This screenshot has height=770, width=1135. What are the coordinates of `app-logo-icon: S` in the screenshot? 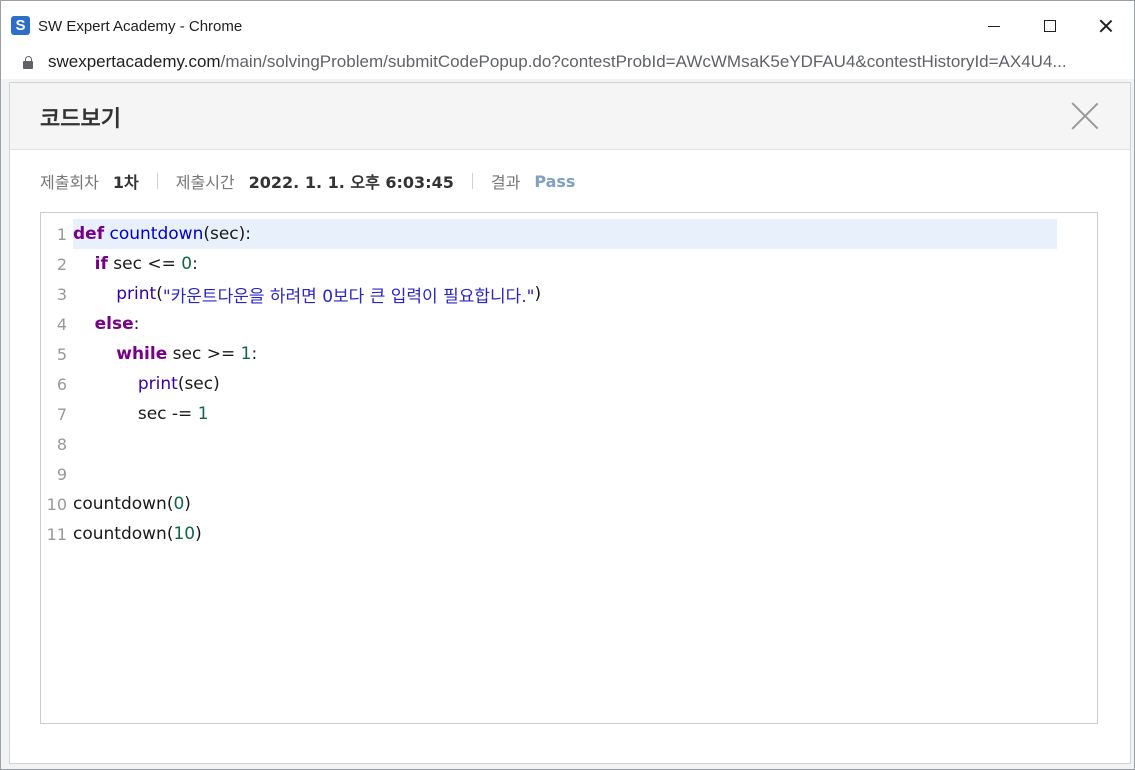 It's located at (20, 25).